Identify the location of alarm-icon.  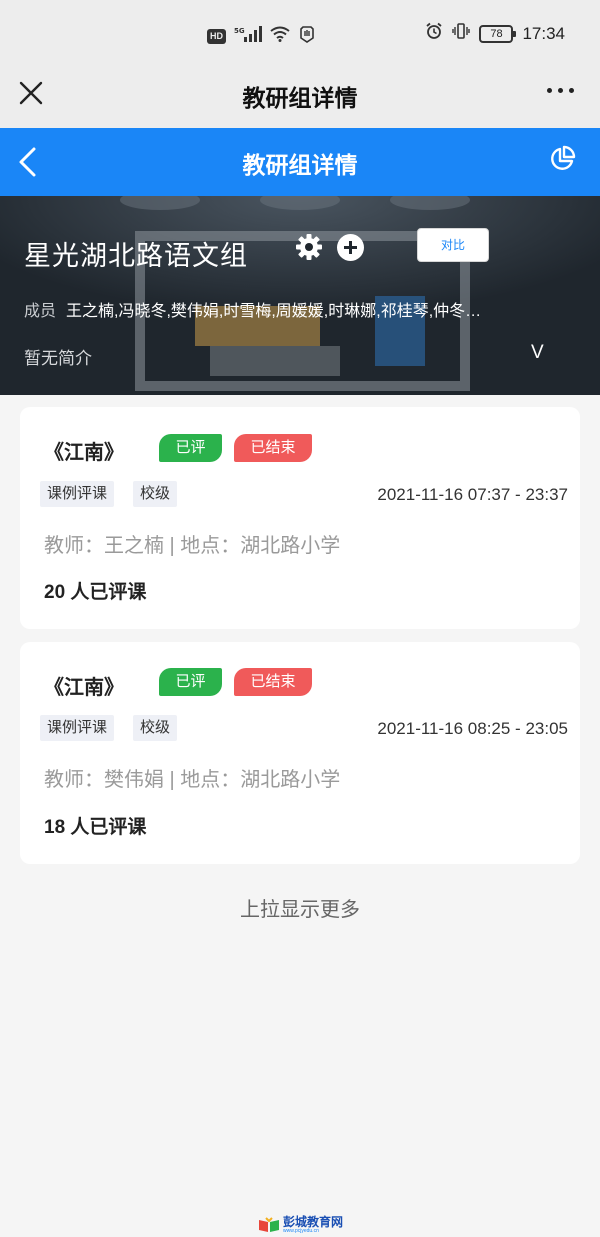
(434, 33).